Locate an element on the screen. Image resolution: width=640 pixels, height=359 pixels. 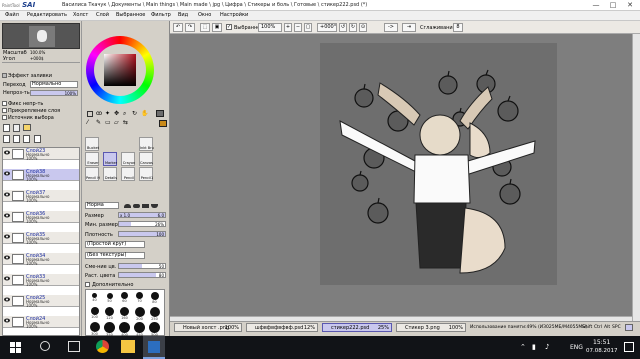
navigator-preview is located at coordinates (41, 36).